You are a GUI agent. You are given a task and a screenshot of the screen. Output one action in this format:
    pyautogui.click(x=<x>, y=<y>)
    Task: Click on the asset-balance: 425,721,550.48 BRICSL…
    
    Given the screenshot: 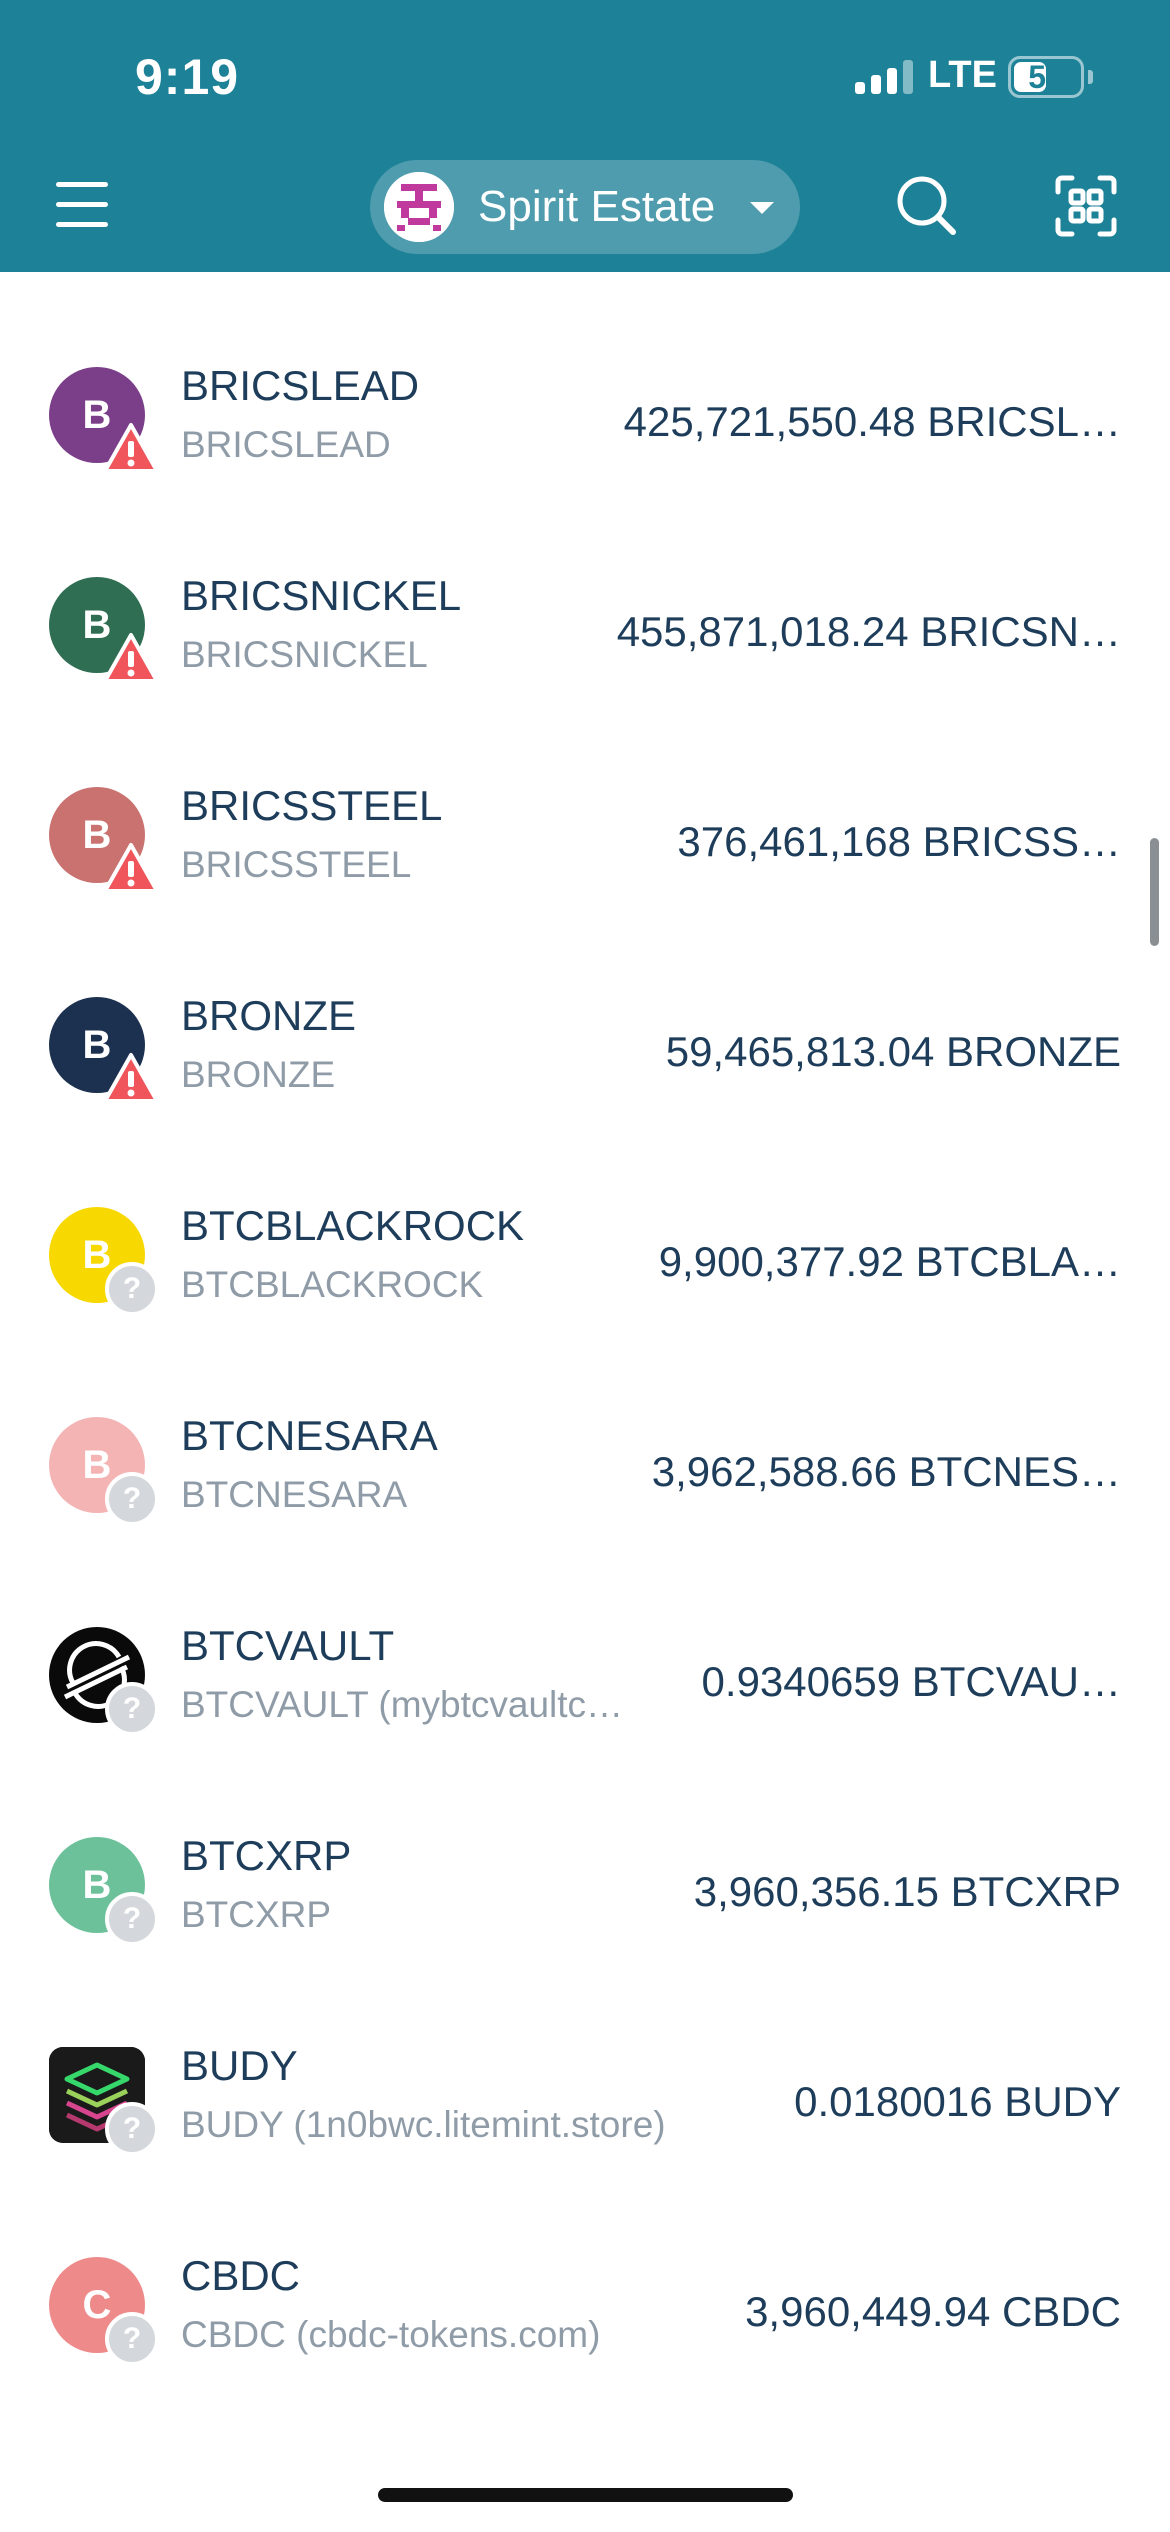 What is the action you would take?
    pyautogui.click(x=872, y=421)
    